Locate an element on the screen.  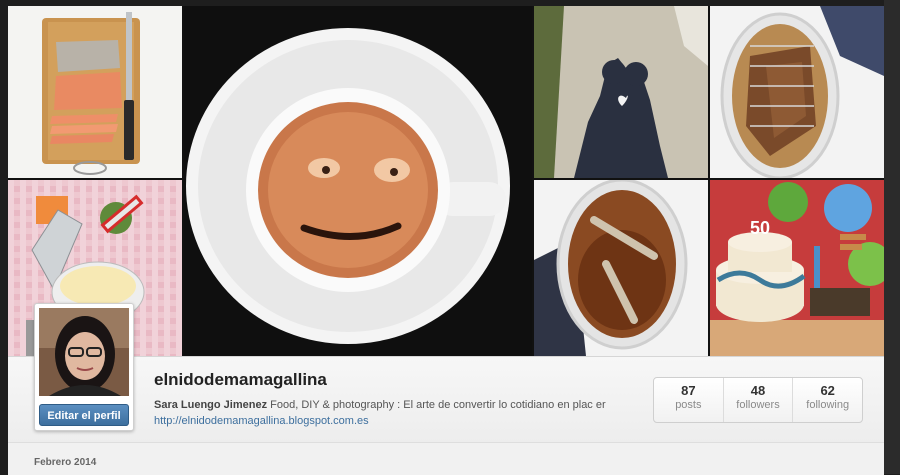
photo-tile-roast is located at coordinates (797, 92).